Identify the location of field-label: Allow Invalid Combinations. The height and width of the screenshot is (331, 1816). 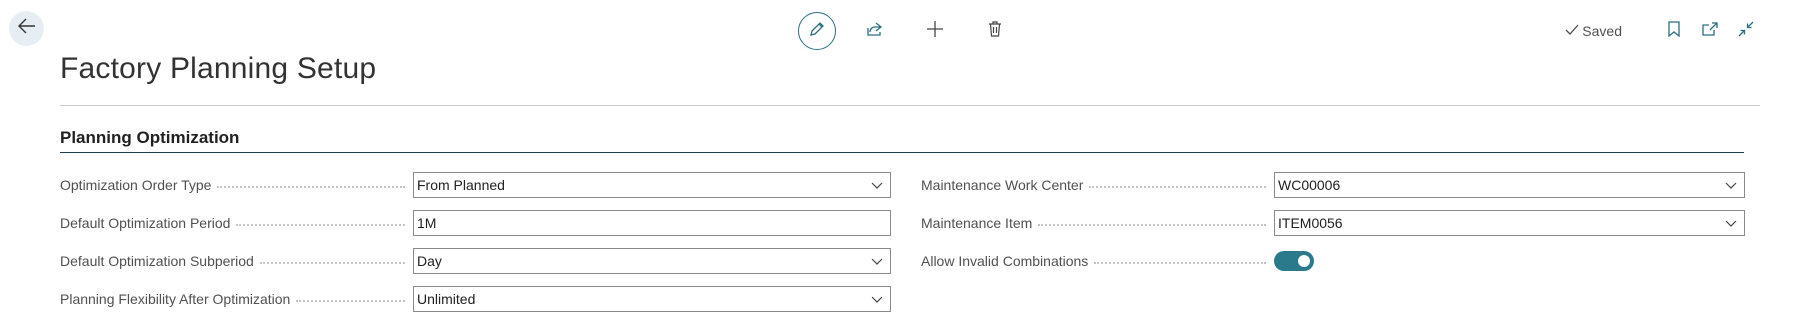
(1097, 261).